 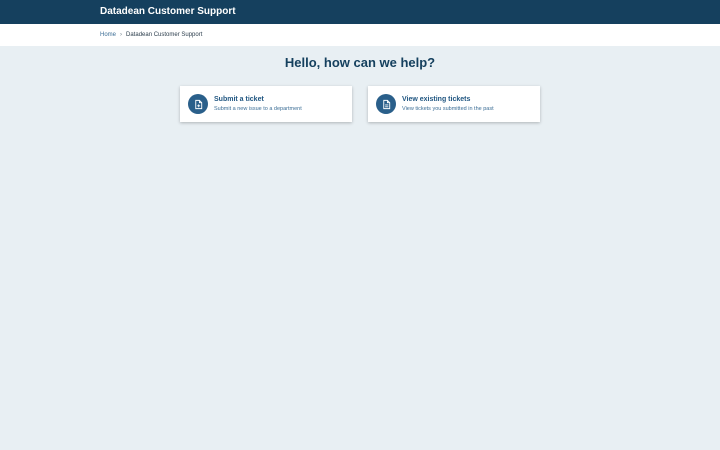 What do you see at coordinates (386, 104) in the screenshot?
I see `document-lines-icon` at bounding box center [386, 104].